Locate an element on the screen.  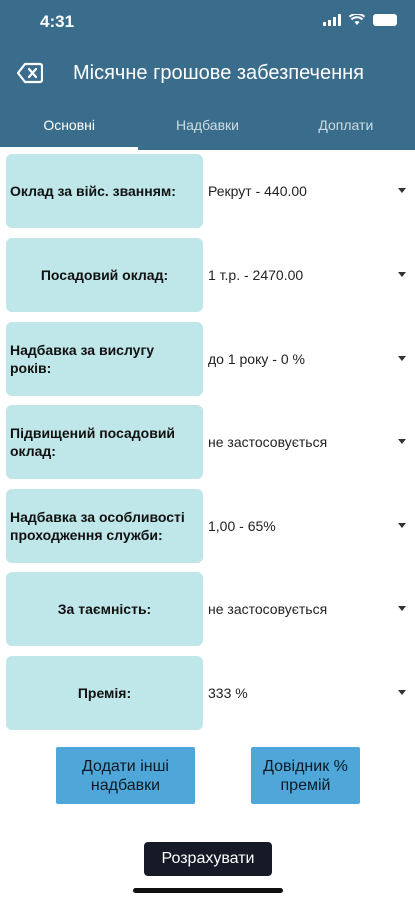
tab-allowances: Надбавки is located at coordinates (207, 129).